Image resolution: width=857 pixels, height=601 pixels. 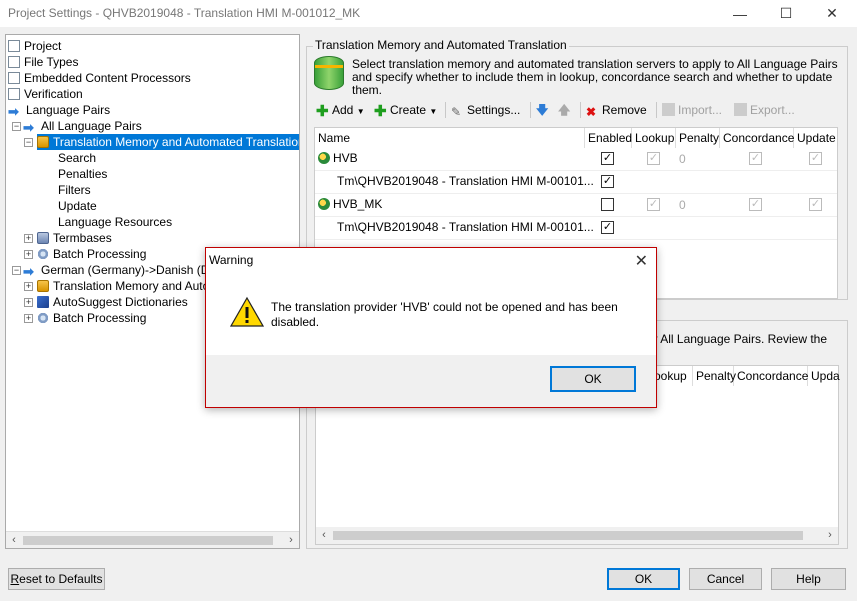 I want to click on column-header-lookup: Lookup, so click(x=654, y=138).